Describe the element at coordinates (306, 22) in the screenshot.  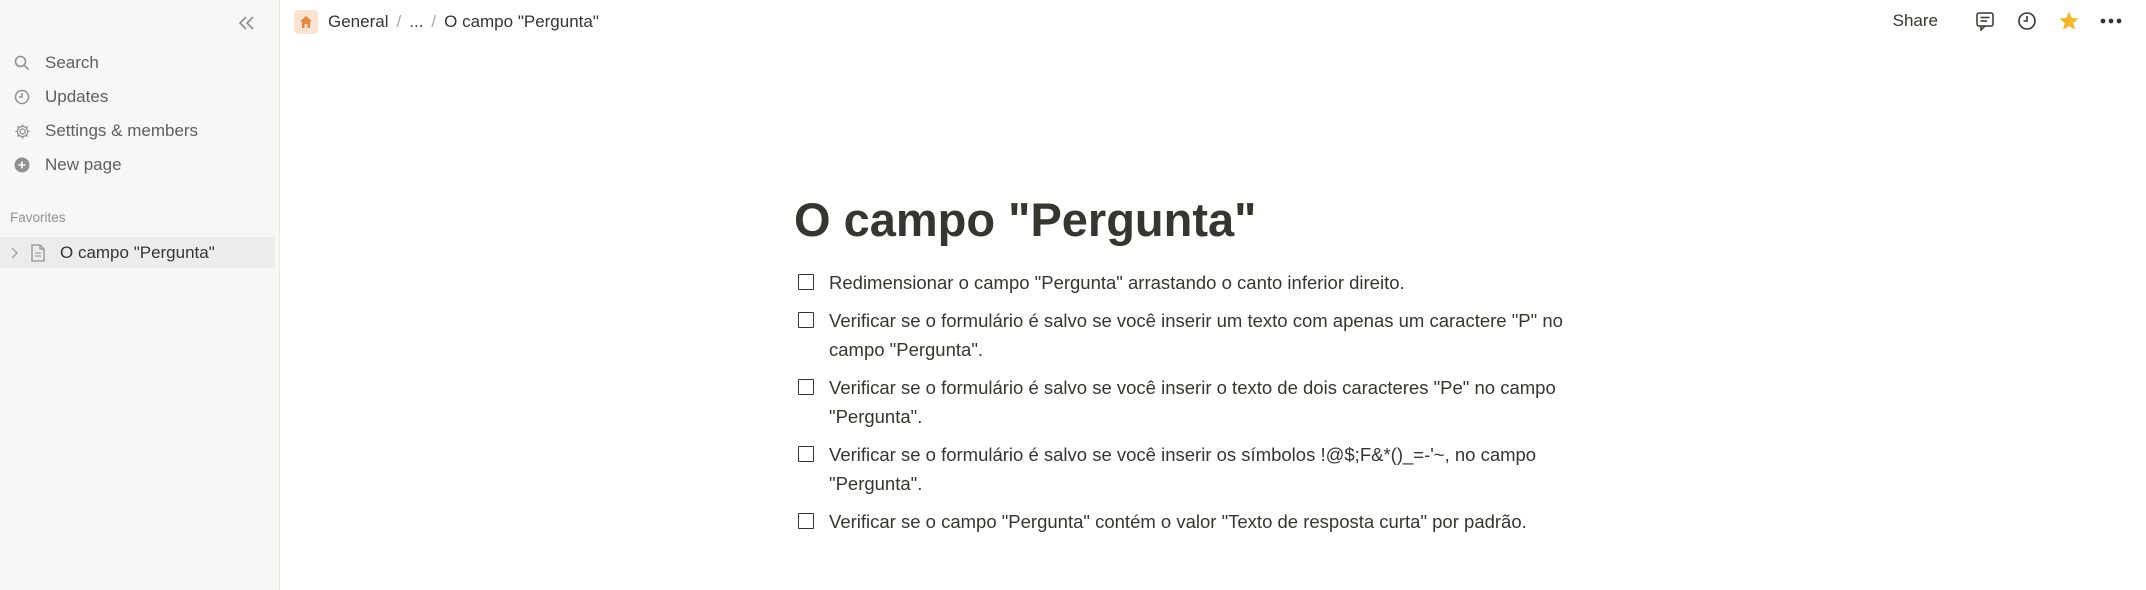
I see `home-icon` at that location.